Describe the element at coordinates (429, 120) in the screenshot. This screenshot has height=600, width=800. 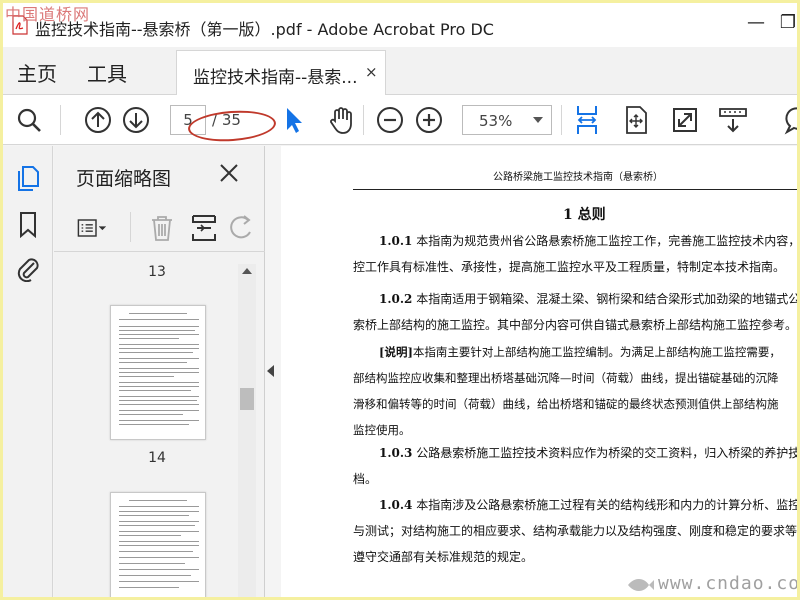
I see `zoom-in-icon` at that location.